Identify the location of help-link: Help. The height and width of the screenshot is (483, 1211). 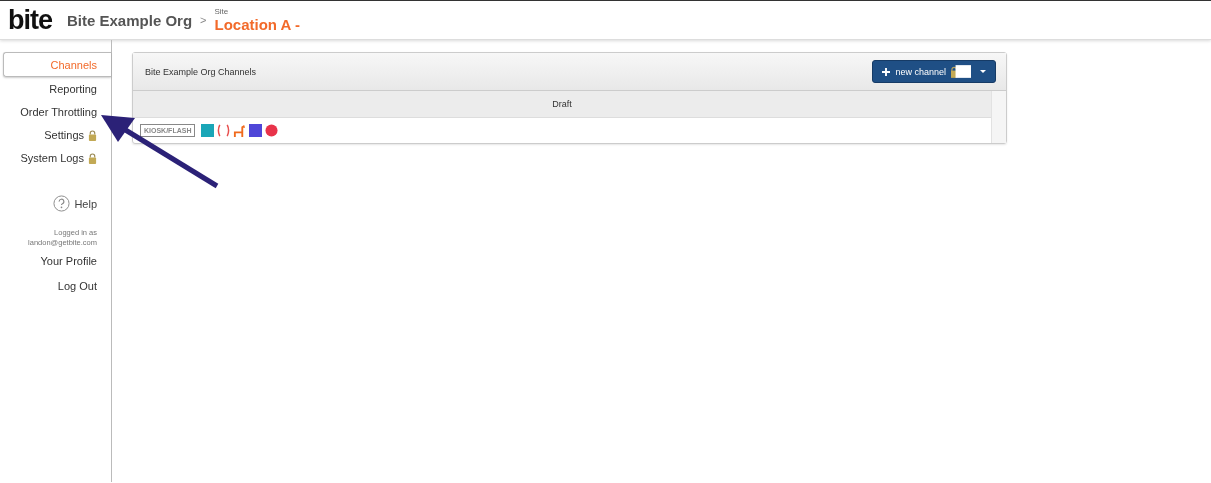
(82, 198).